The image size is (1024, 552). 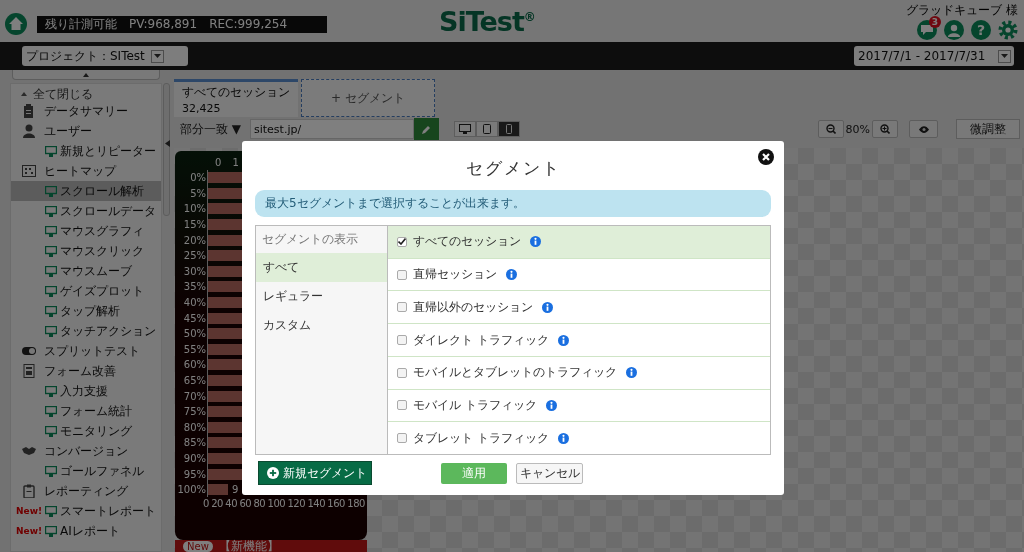 I want to click on edit-button, so click(x=426, y=129).